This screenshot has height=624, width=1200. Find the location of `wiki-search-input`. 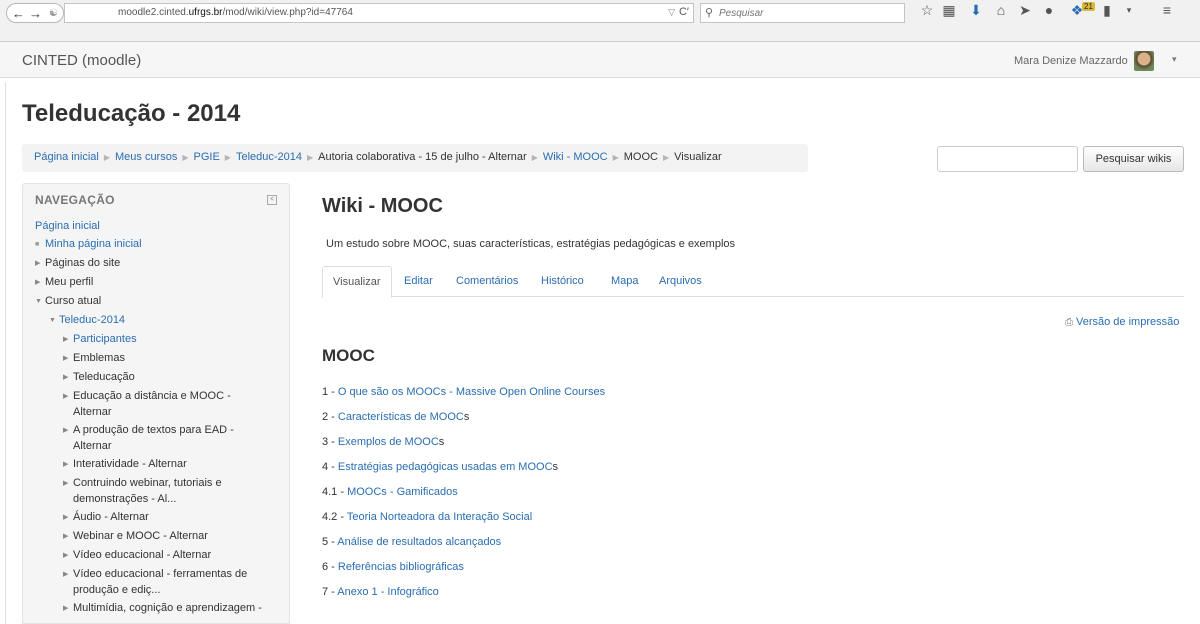

wiki-search-input is located at coordinates (1007, 159).